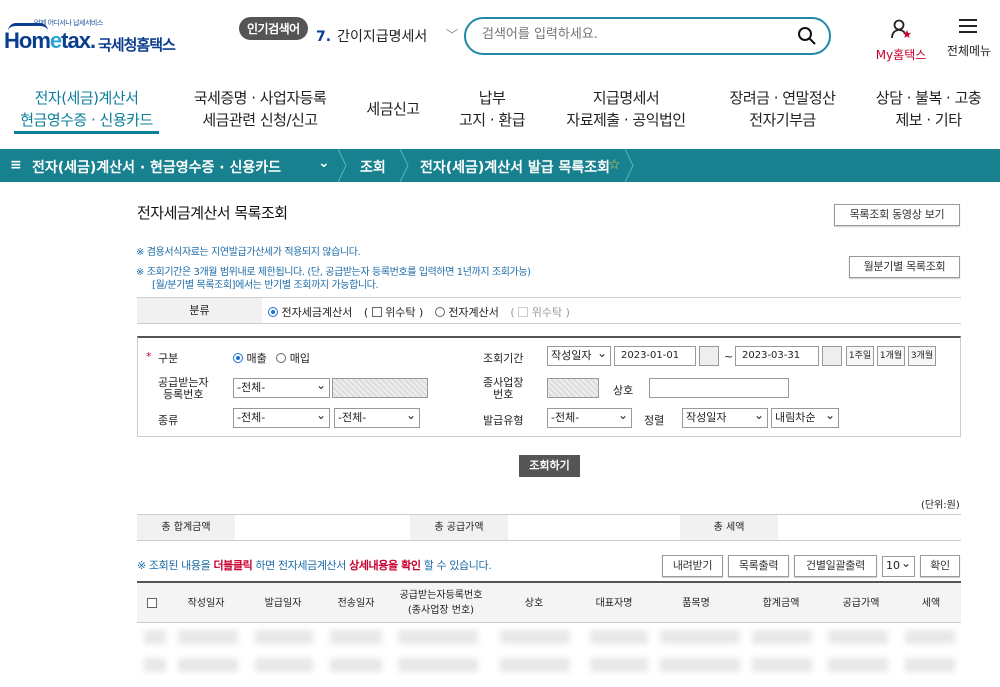 This screenshot has width=1000, height=687. I want to click on radio-e-invoice, so click(439, 312).